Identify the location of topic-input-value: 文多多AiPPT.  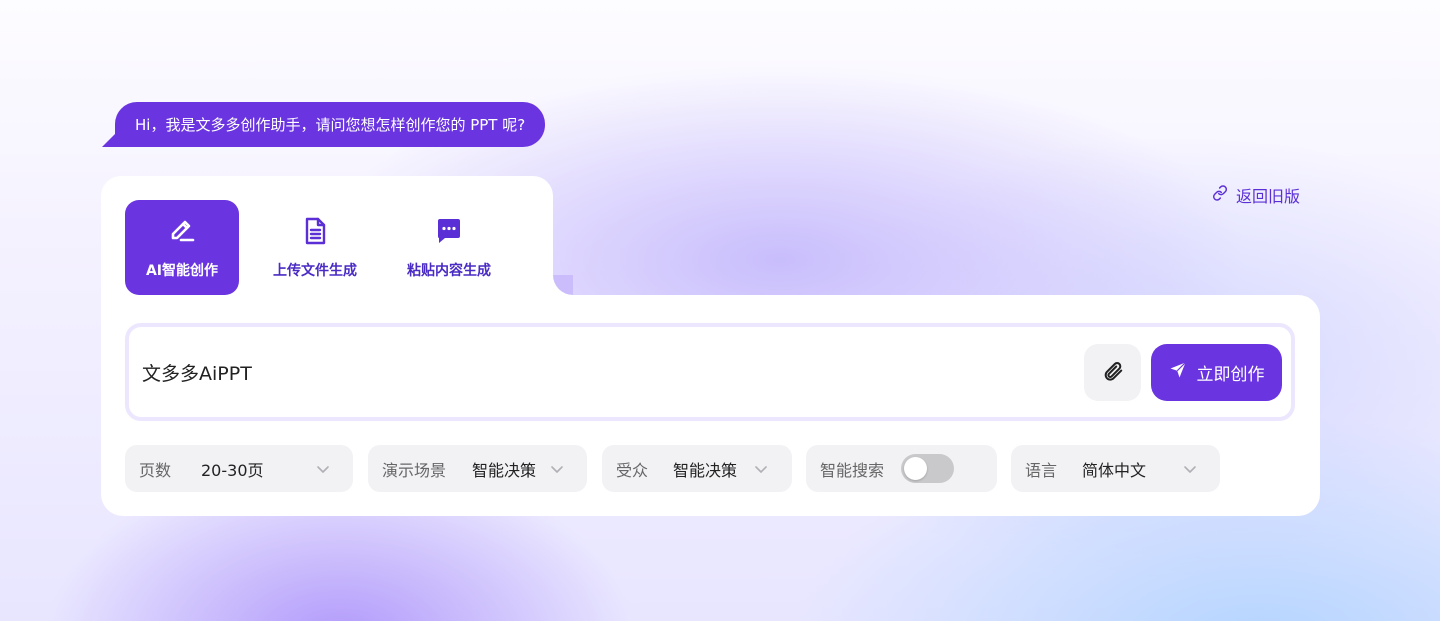
(197, 372).